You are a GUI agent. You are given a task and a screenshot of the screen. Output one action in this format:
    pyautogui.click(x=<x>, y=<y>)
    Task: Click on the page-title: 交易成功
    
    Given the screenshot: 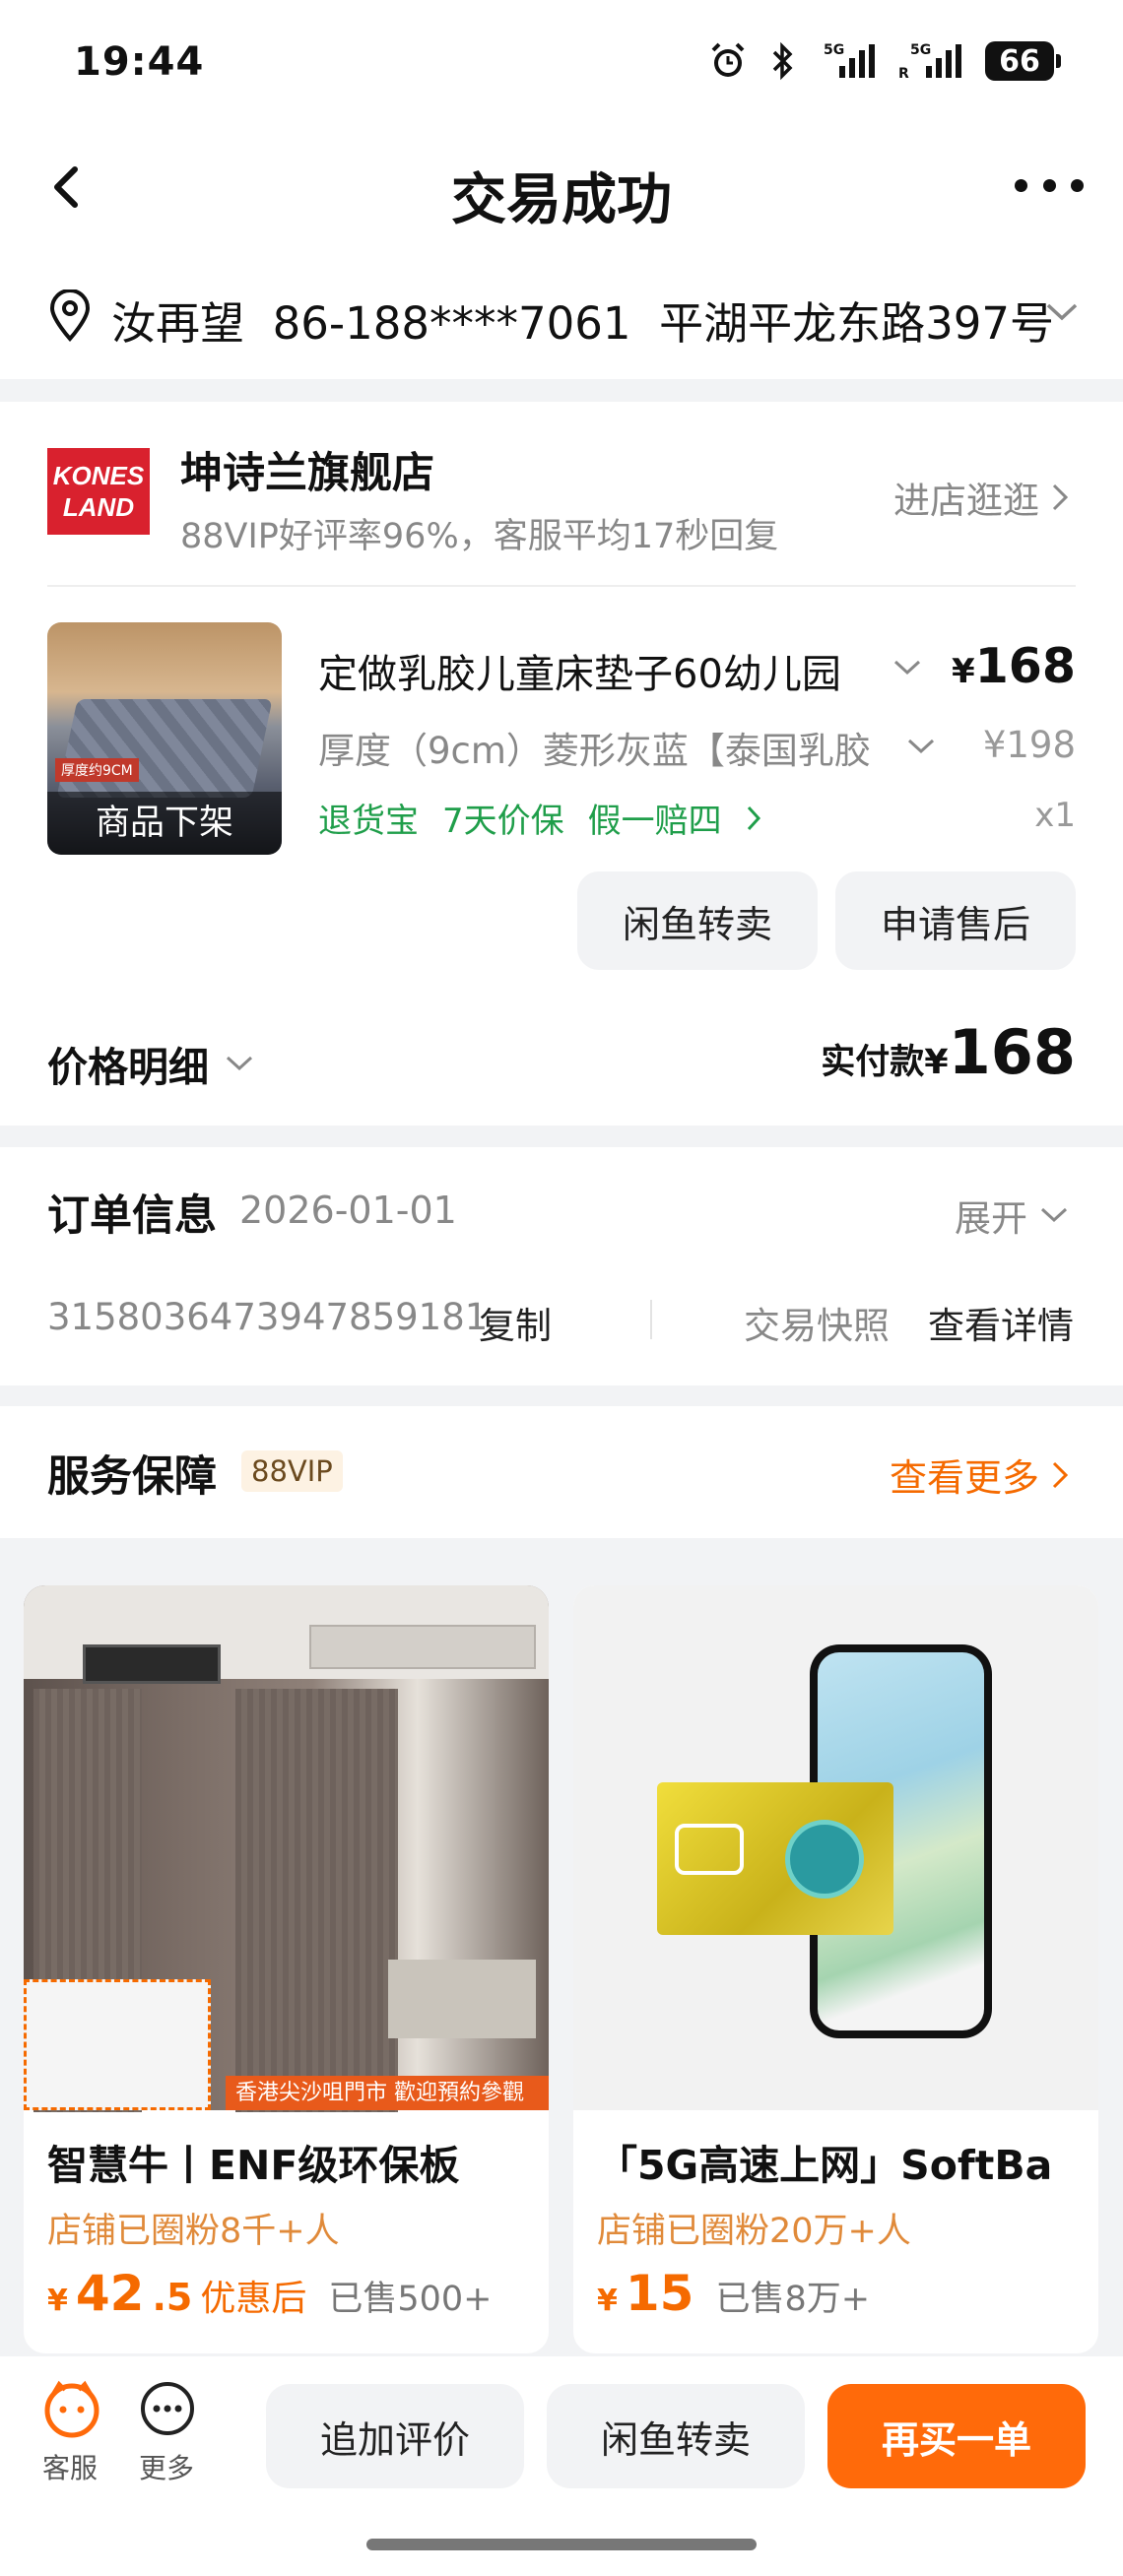 What is the action you would take?
    pyautogui.click(x=561, y=200)
    